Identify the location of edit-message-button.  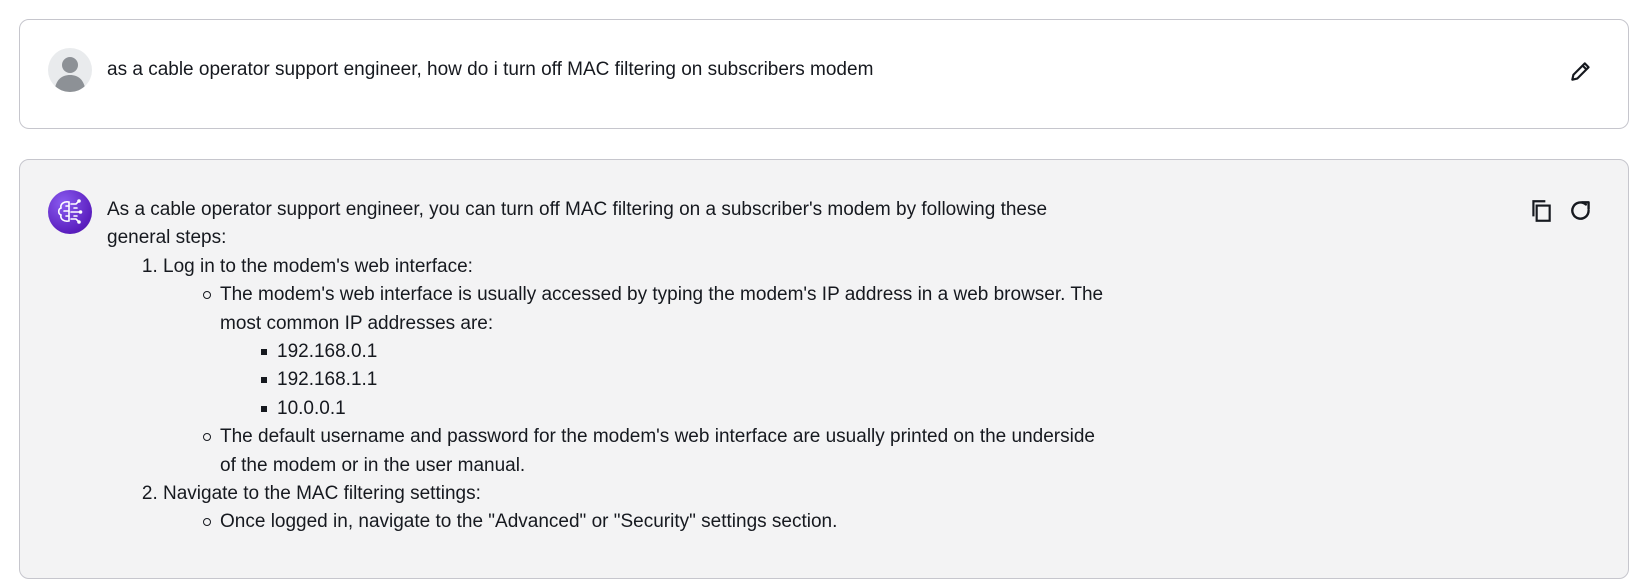
(1581, 71).